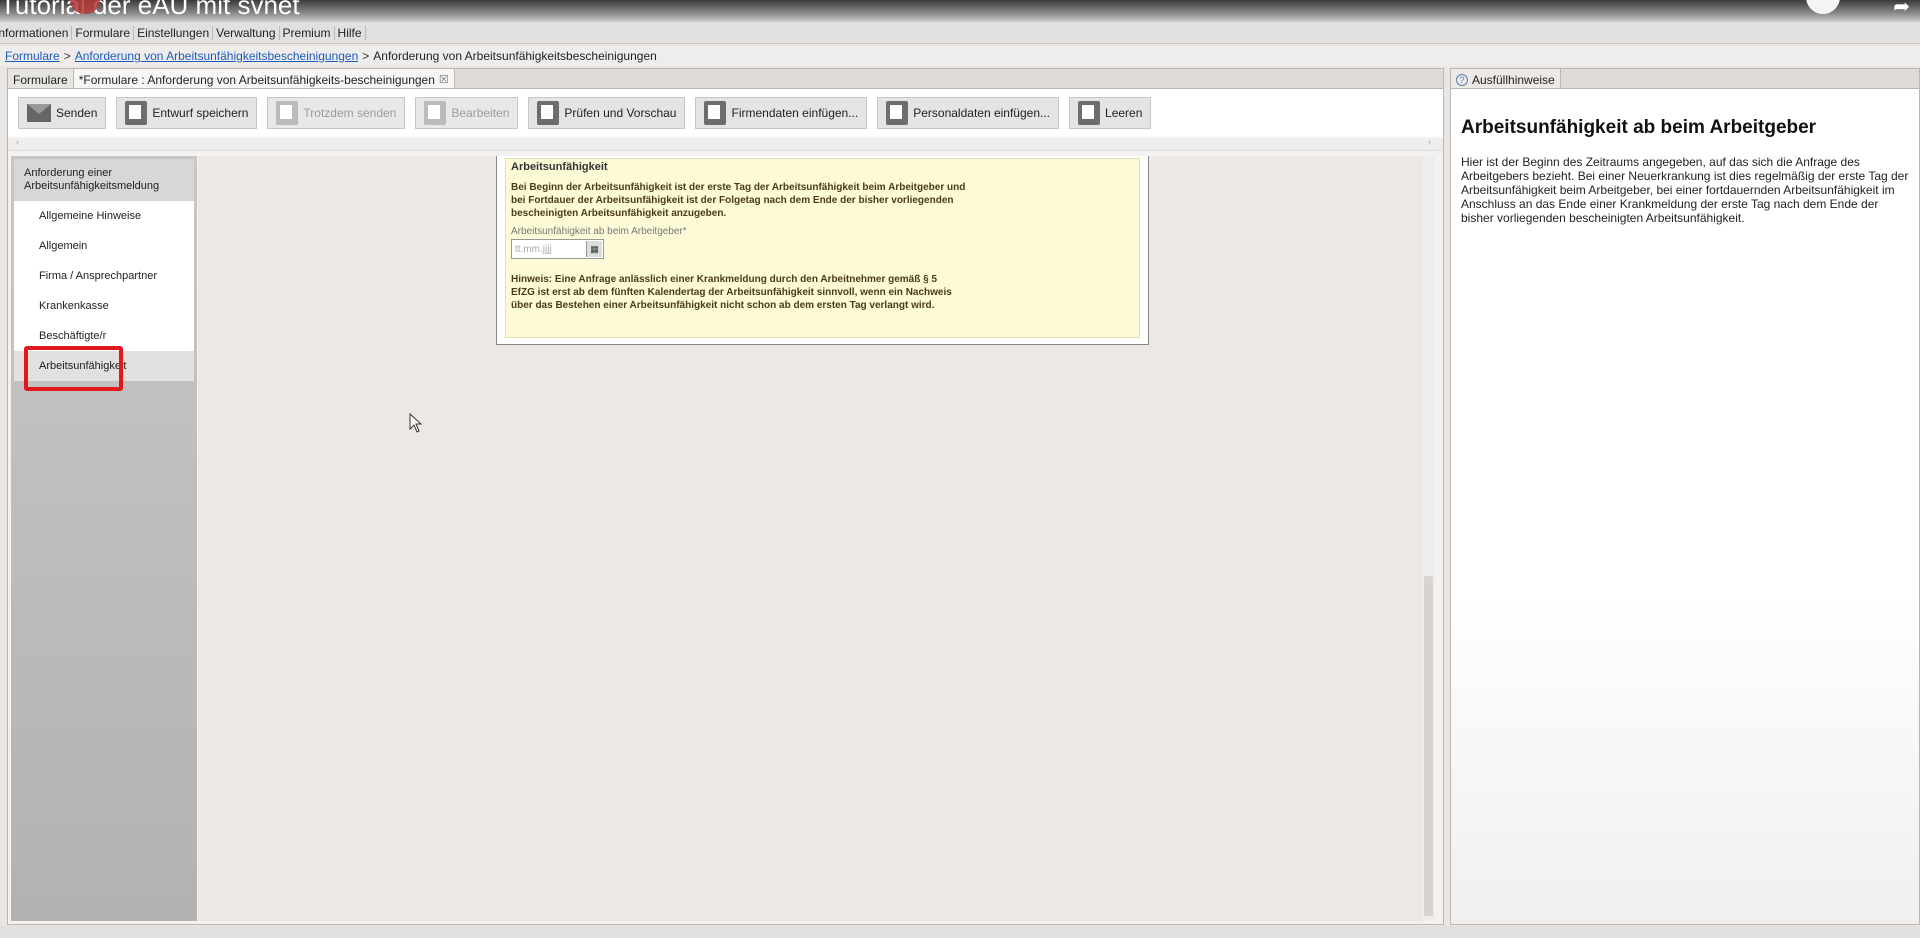 This screenshot has height=938, width=1920. What do you see at coordinates (1124, 113) in the screenshot?
I see `clear-label: Leeren` at bounding box center [1124, 113].